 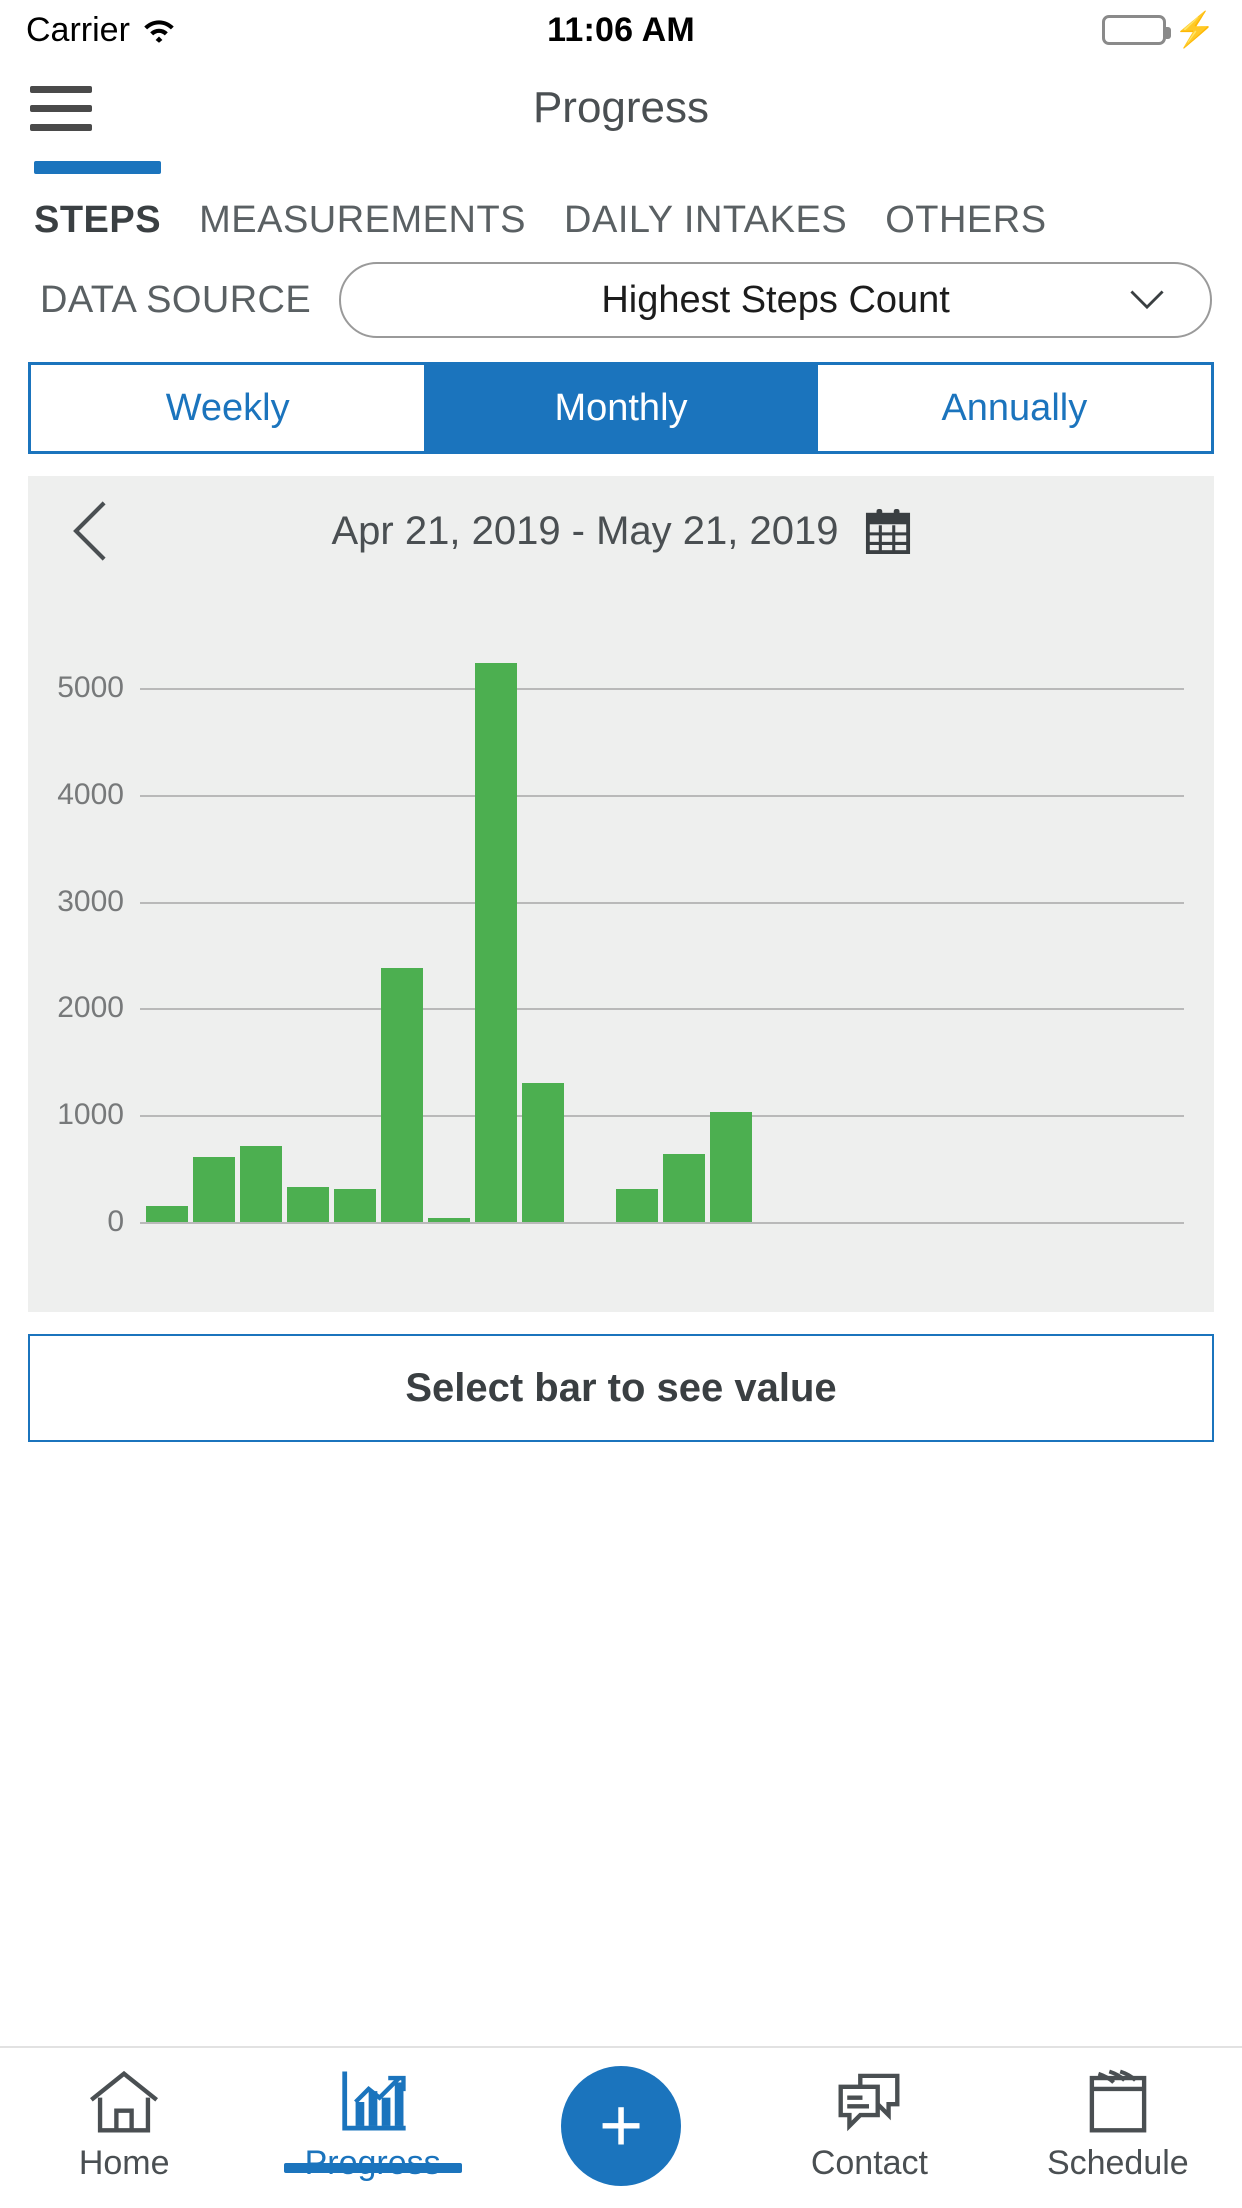 What do you see at coordinates (90, 688) in the screenshot?
I see `y-axis-tick-label: 5000` at bounding box center [90, 688].